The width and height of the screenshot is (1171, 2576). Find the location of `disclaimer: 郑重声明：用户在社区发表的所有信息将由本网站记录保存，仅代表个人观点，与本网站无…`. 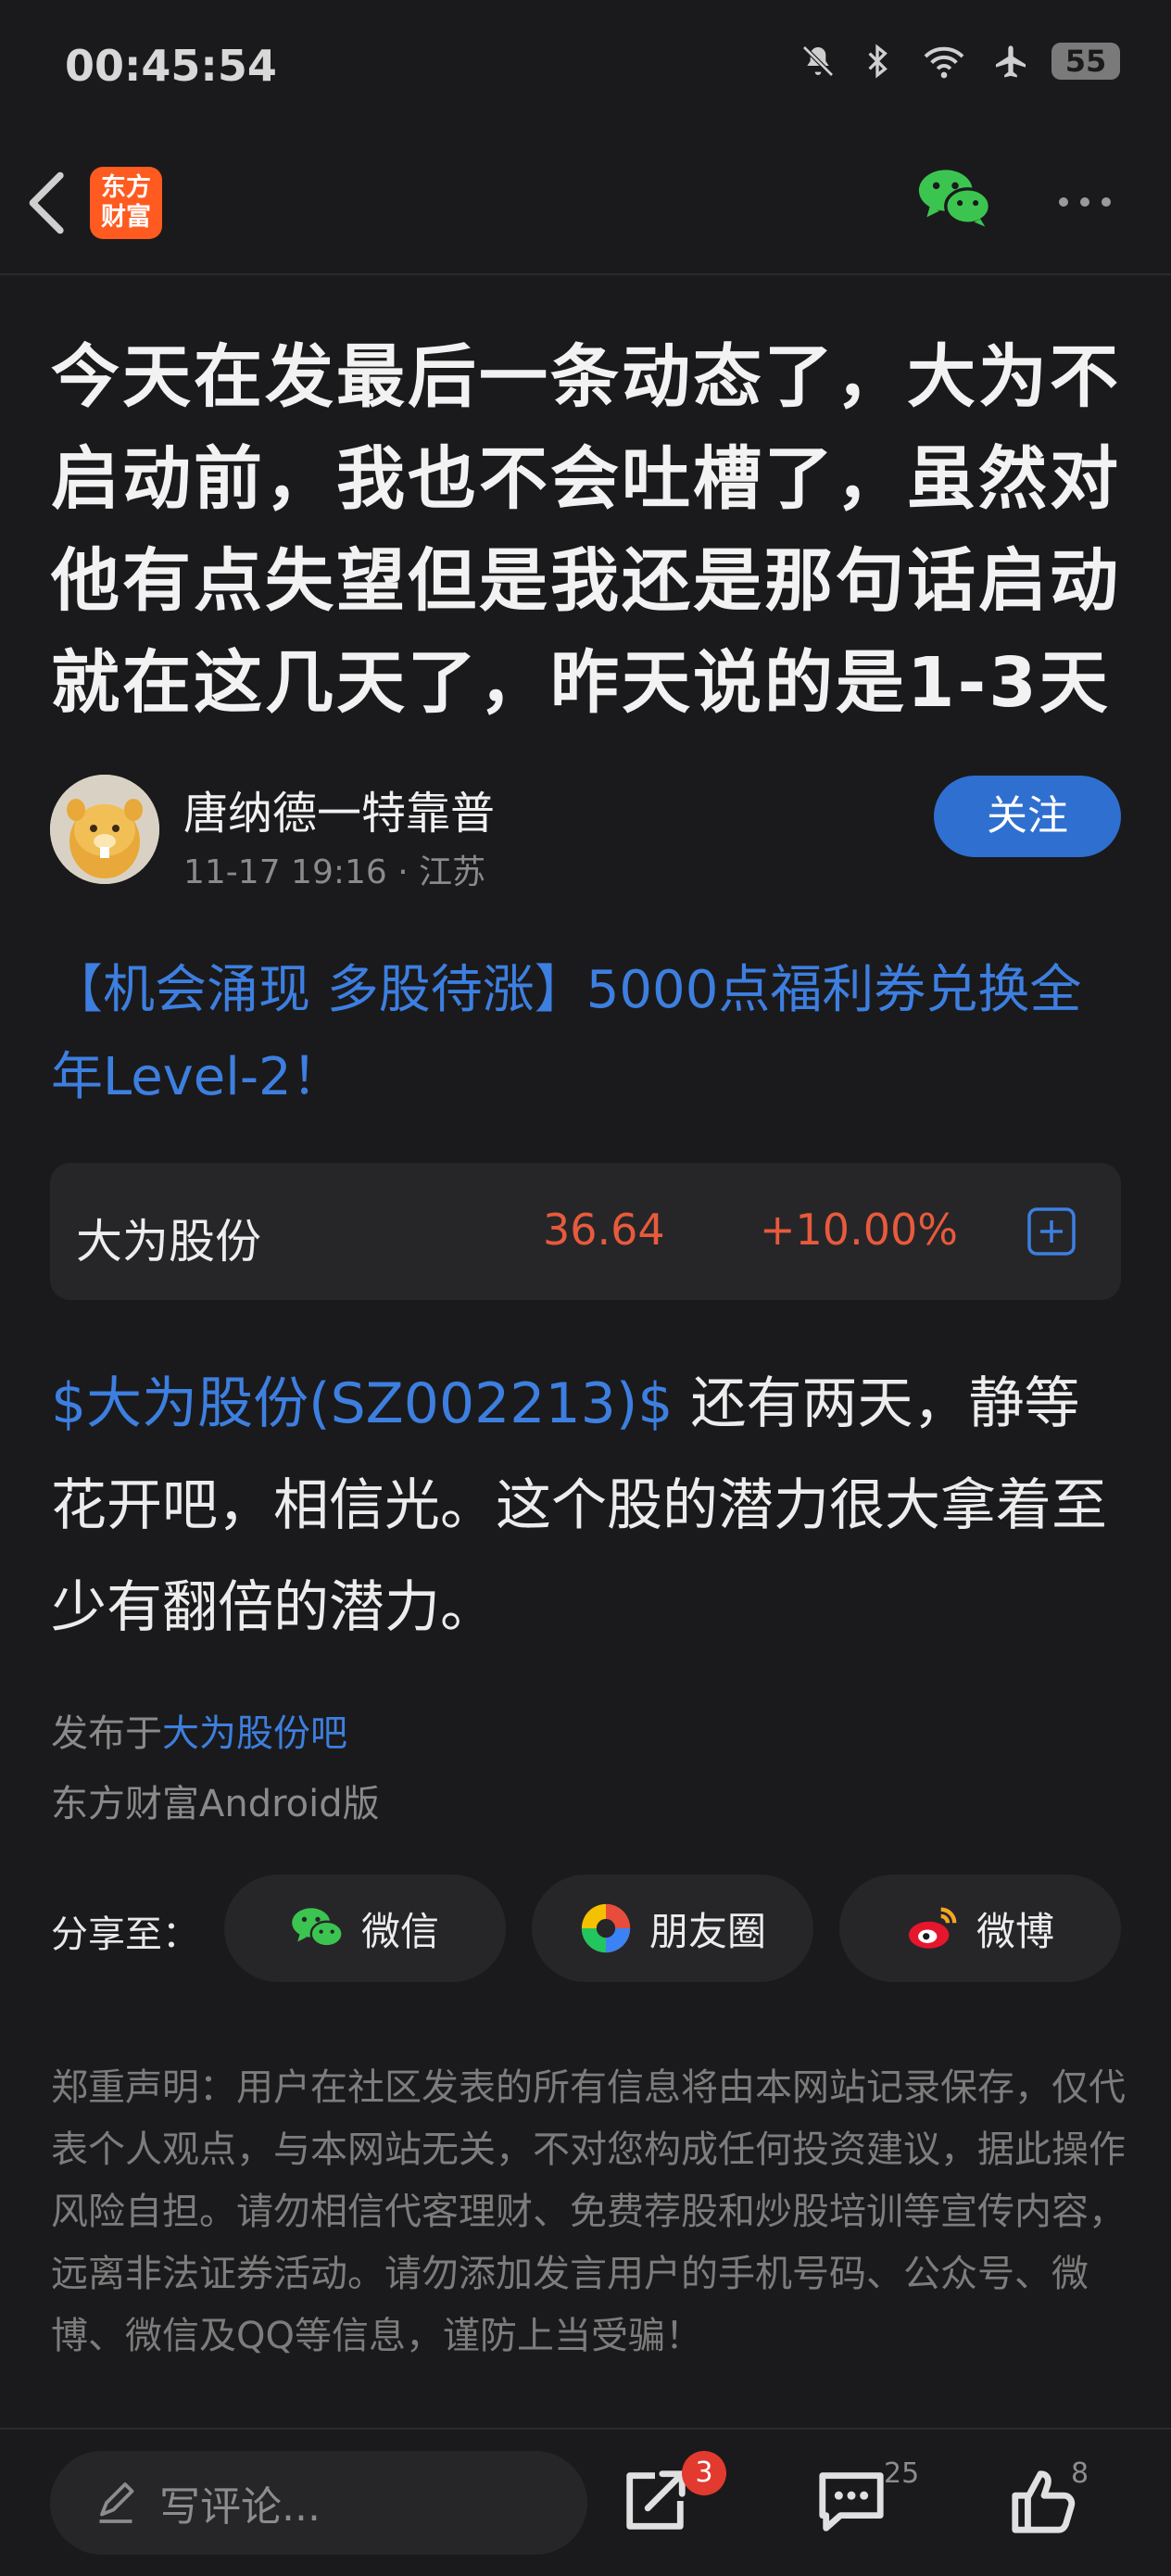

disclaimer: 郑重声明：用户在社区发表的所有信息将由本网站记录保存，仅代表个人观点，与本网站无… is located at coordinates (589, 2212).